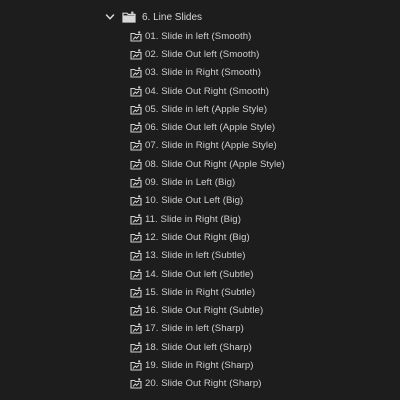 This screenshot has height=400, width=400. I want to click on list-item: 16. Slide Out Right (Subtle), so click(207, 310).